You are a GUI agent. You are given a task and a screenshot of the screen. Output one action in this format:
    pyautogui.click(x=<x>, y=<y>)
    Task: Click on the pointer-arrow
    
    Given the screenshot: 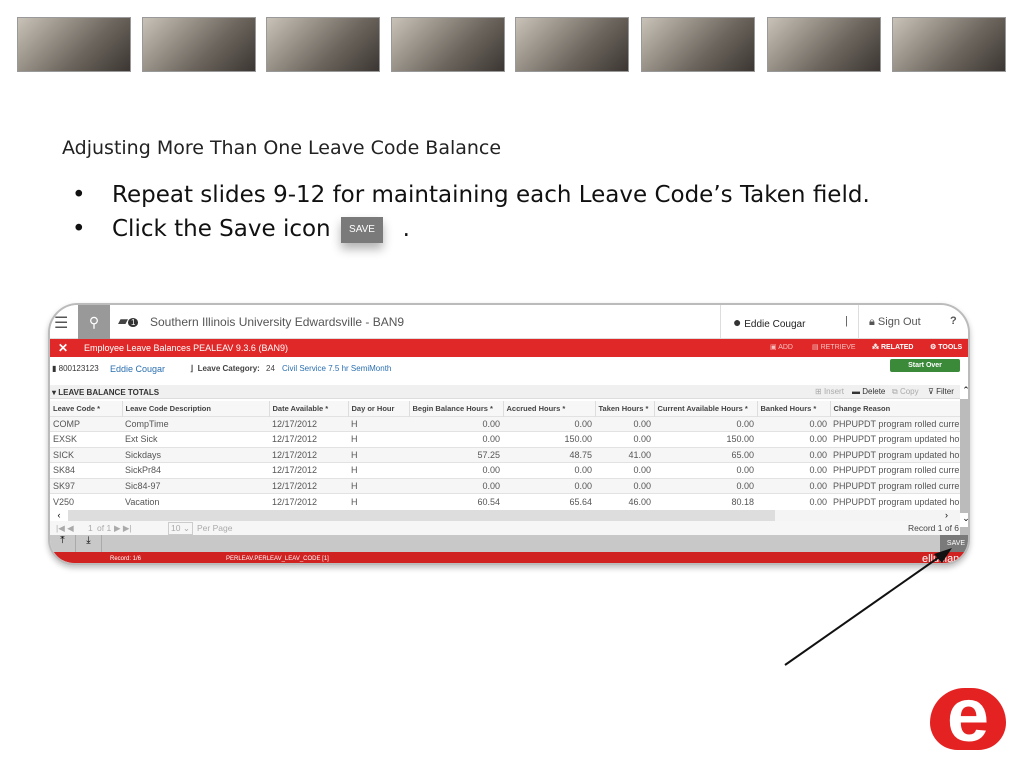 What is the action you would take?
    pyautogui.click(x=868, y=607)
    